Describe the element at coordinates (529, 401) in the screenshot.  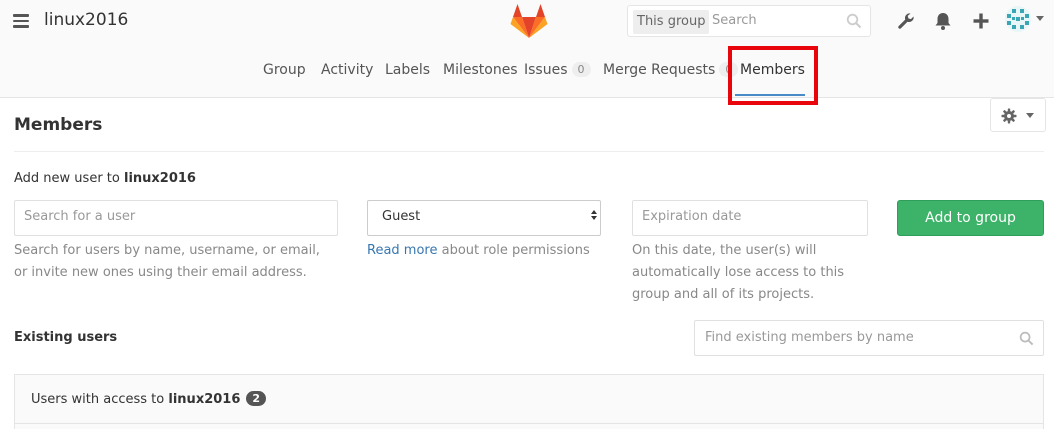
I see `members-panel: Users with access to linux2016 2` at that location.